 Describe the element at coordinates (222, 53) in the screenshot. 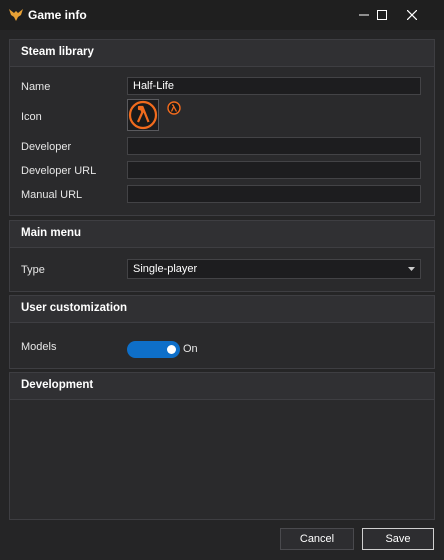

I see `steam-library-header: Steam library` at that location.